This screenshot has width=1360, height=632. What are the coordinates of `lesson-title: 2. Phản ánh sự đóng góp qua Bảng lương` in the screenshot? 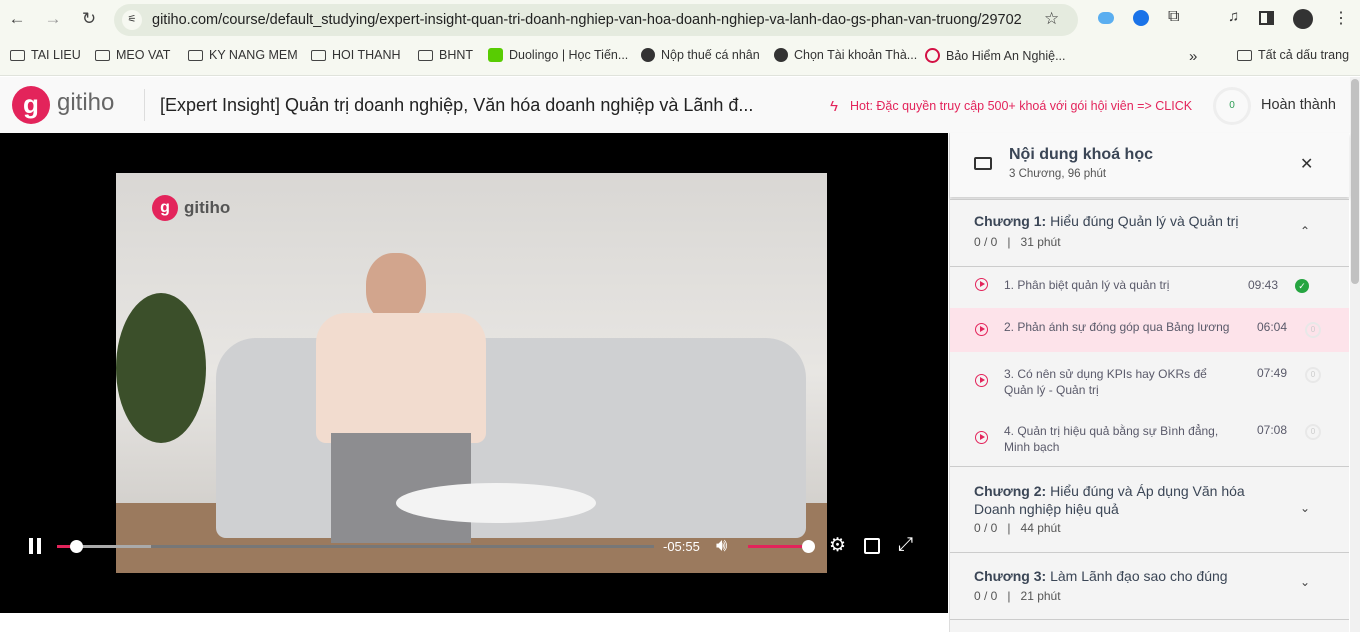 It's located at (1117, 327).